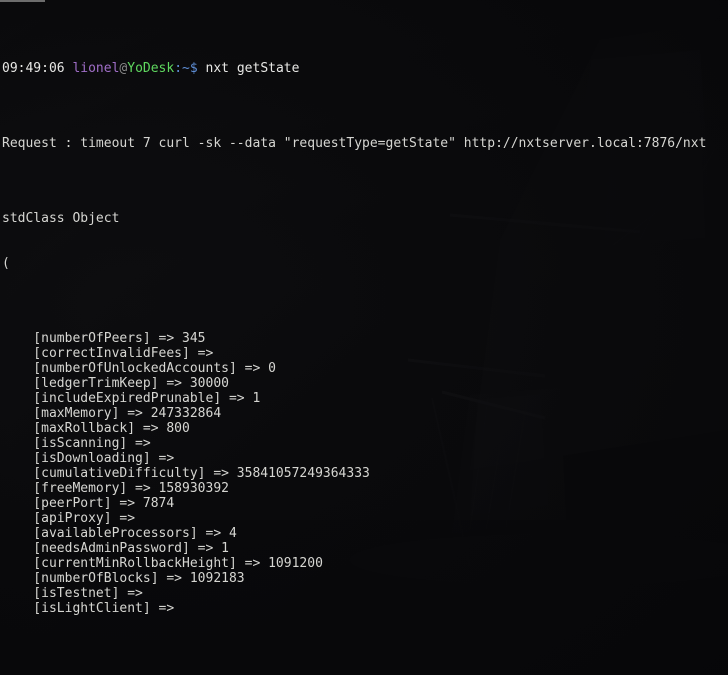  What do you see at coordinates (96, 428) in the screenshot?
I see `object-entry: [maxRollback] => 800` at bounding box center [96, 428].